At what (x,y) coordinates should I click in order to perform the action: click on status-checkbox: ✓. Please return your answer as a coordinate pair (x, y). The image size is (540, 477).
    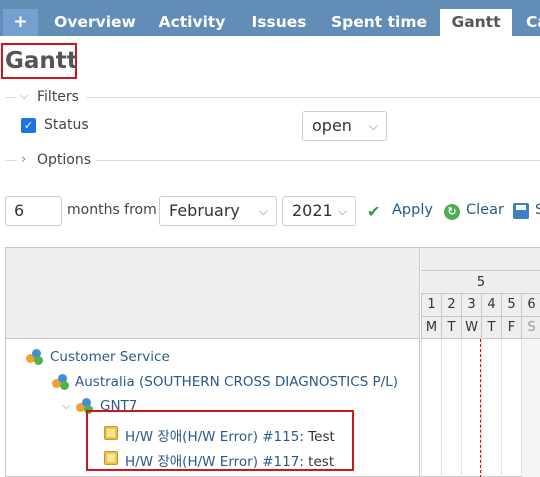
    Looking at the image, I should click on (28, 125).